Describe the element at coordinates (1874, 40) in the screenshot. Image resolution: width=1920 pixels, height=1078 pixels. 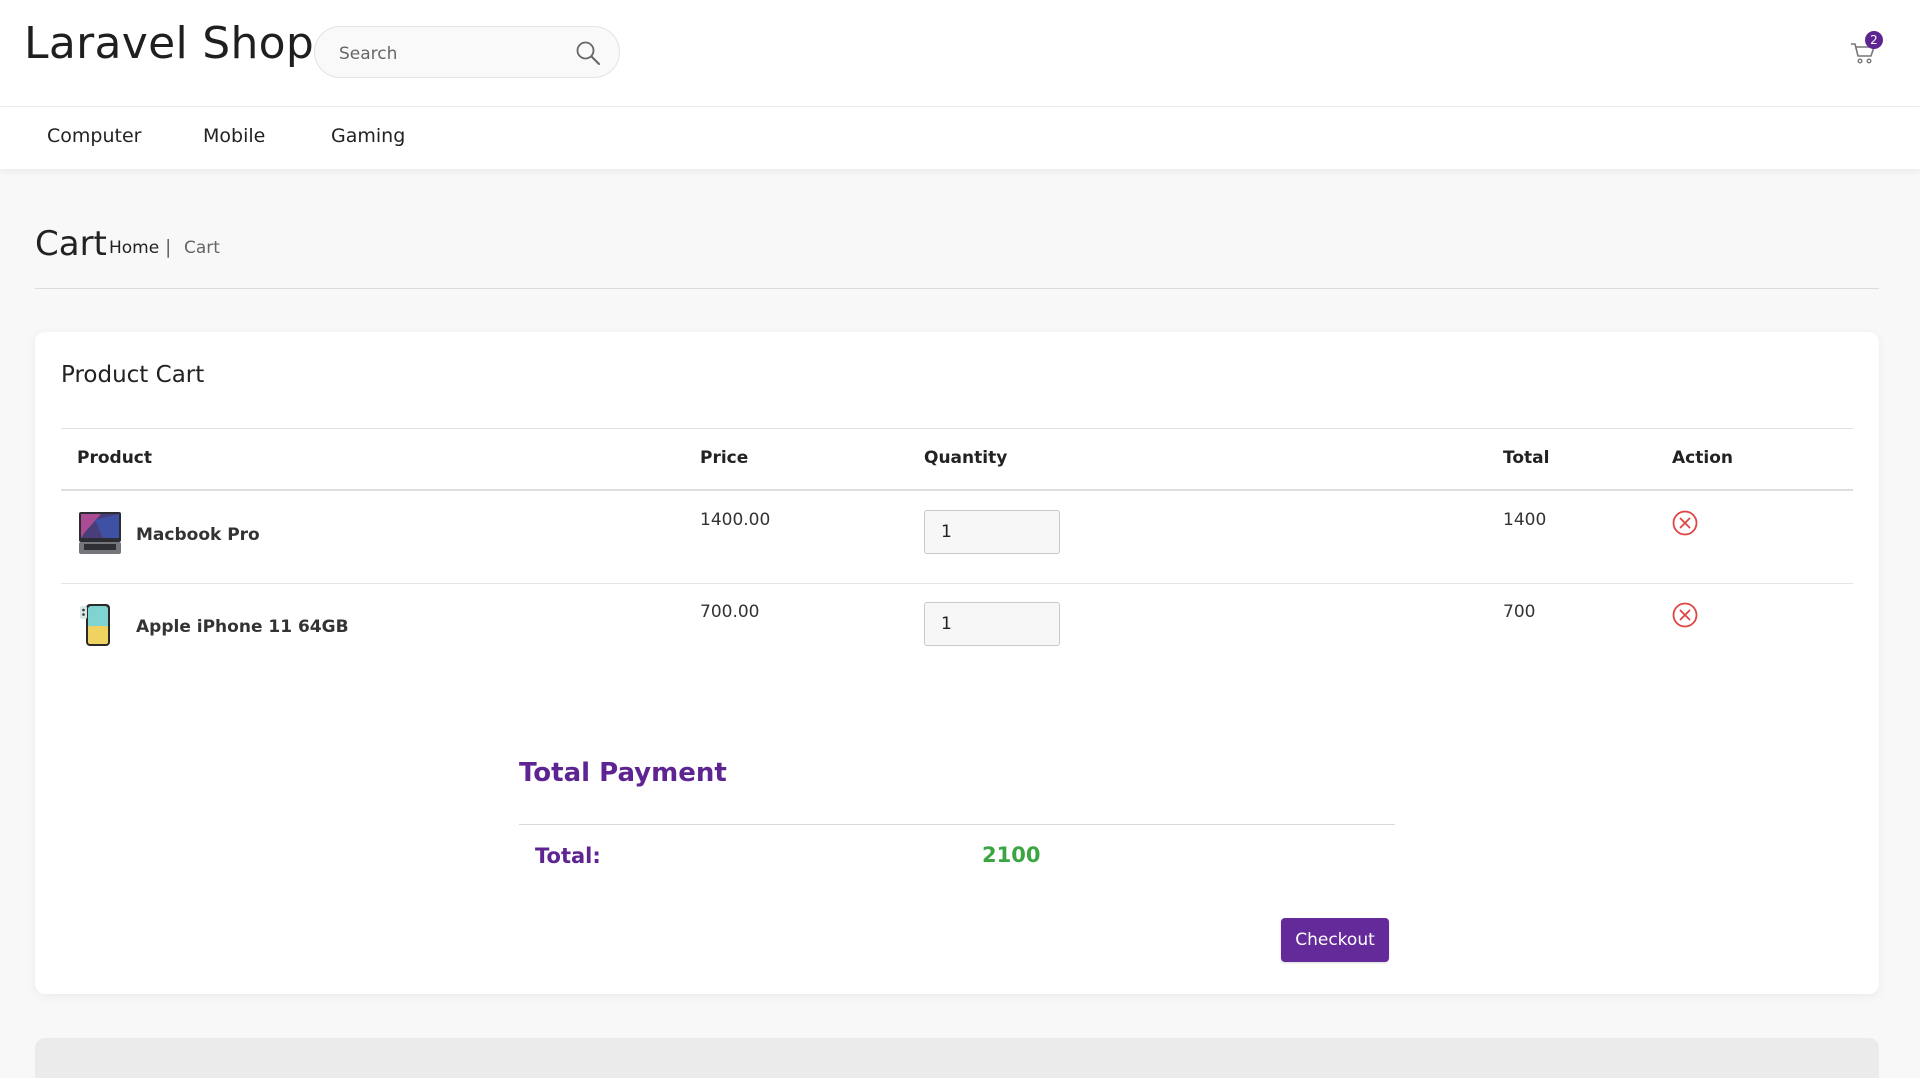
I see `cart-count-badge: 2` at that location.